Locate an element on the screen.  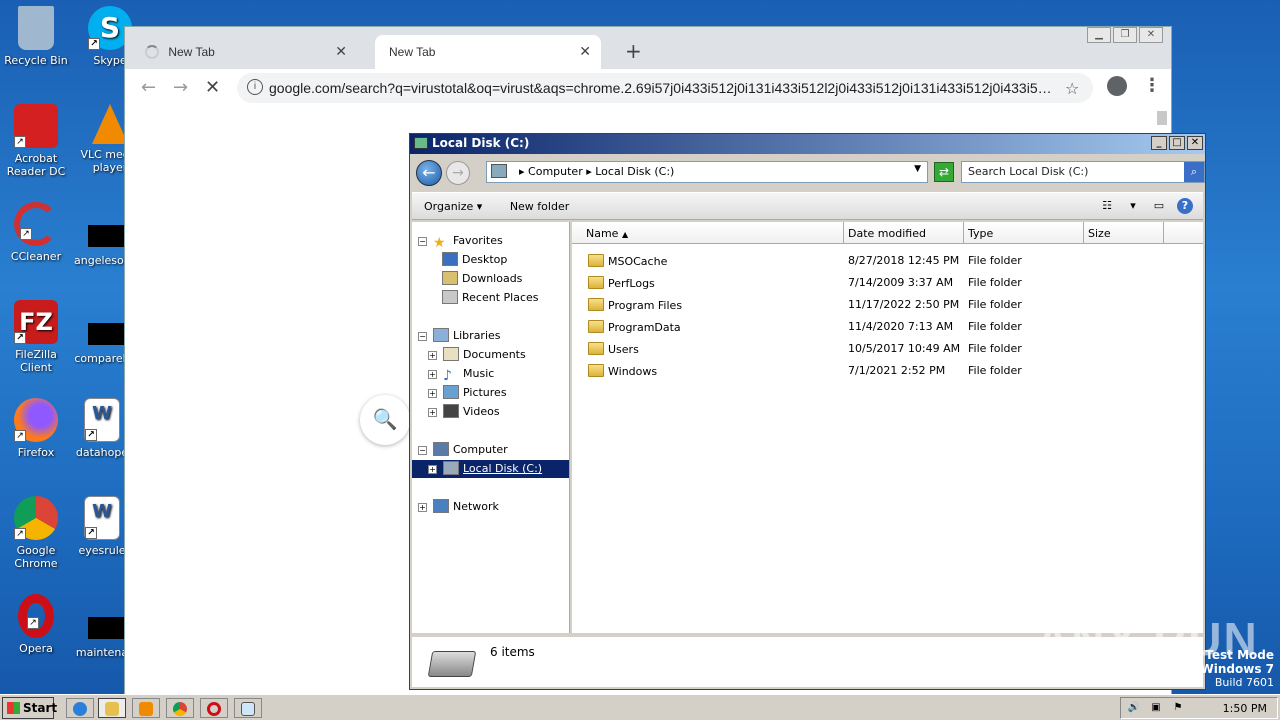
taskbar-opera is located at coordinates (214, 708).